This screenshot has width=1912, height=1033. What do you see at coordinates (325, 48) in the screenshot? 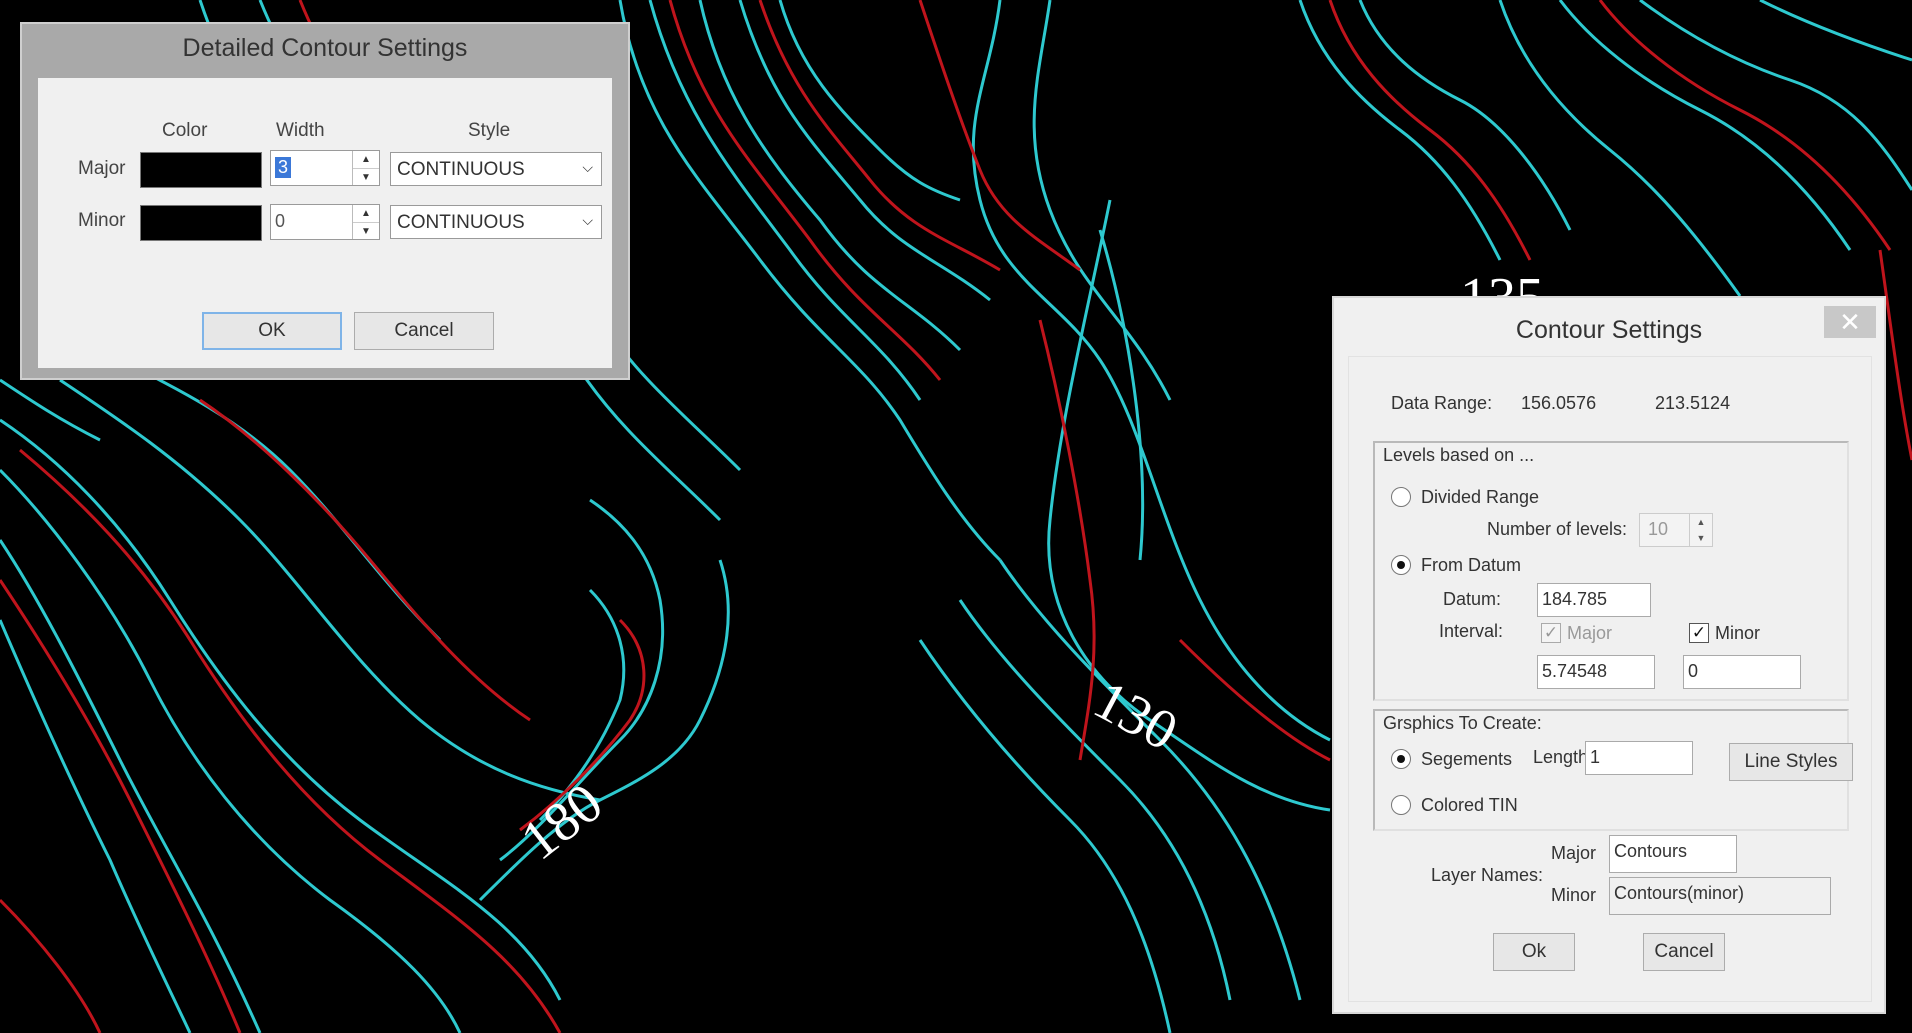
I see `dialog-title: Detailed Contour Settings` at bounding box center [325, 48].